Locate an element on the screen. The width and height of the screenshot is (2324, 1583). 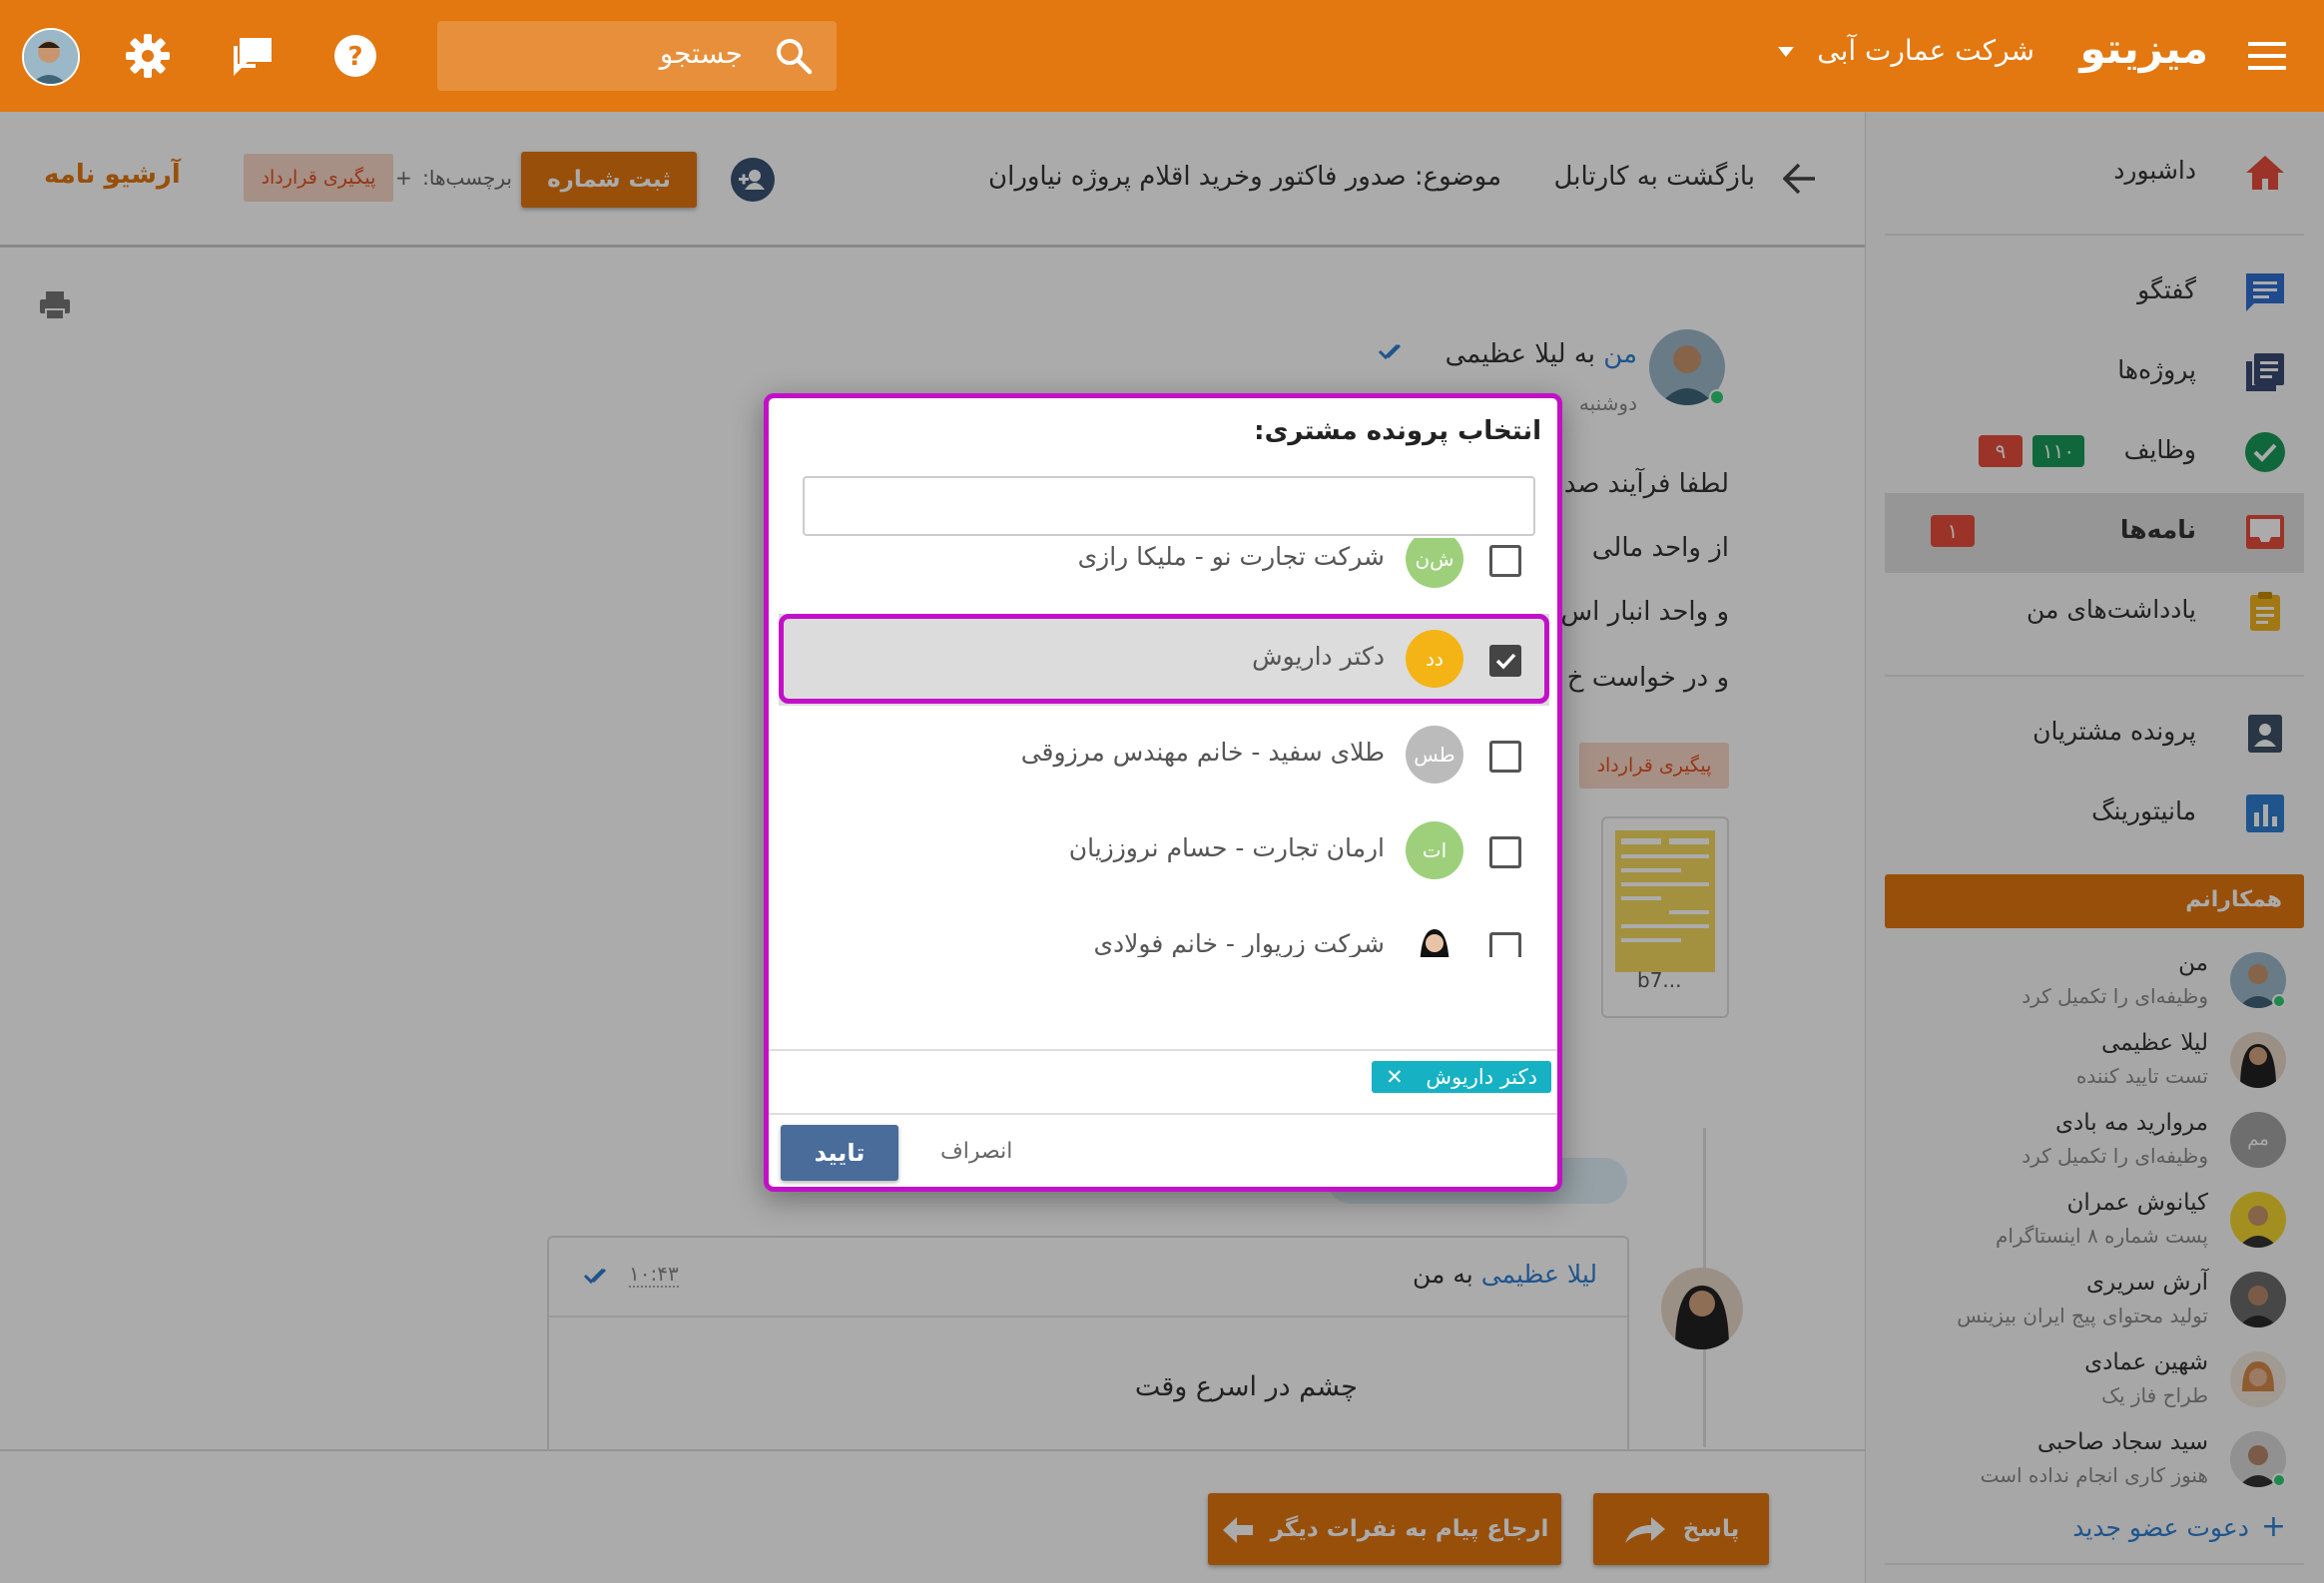
help-icon: ? is located at coordinates (355, 56).